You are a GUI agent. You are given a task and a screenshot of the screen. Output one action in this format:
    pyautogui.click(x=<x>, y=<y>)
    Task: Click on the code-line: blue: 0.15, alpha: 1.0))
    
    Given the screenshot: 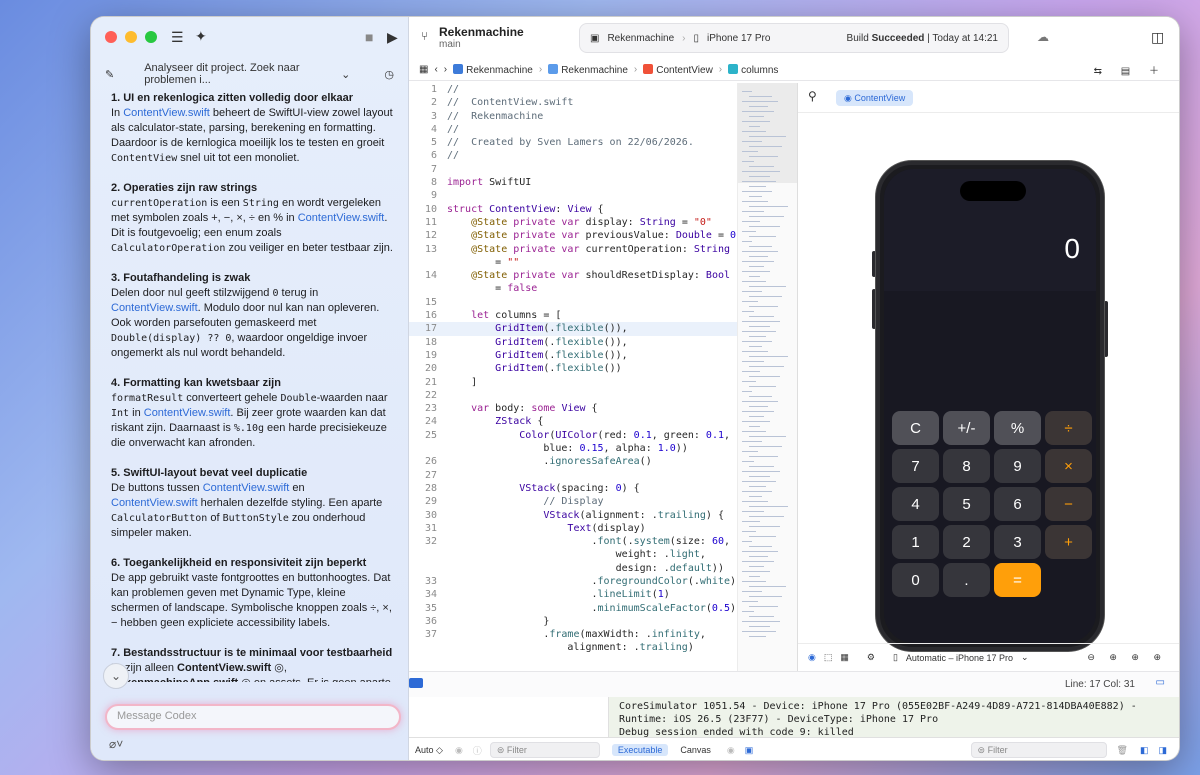 What is the action you would take?
    pyautogui.click(x=573, y=448)
    